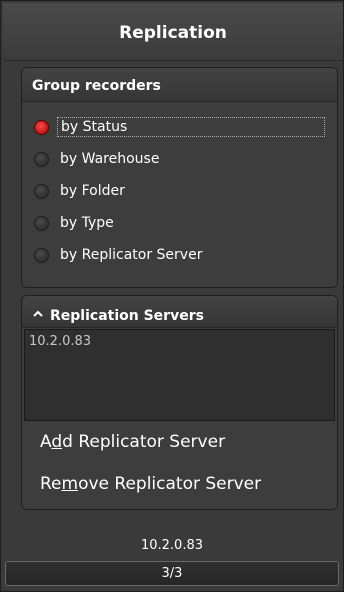 This screenshot has width=344, height=592. I want to click on radio-label-by-folder: by Folder, so click(92, 191).